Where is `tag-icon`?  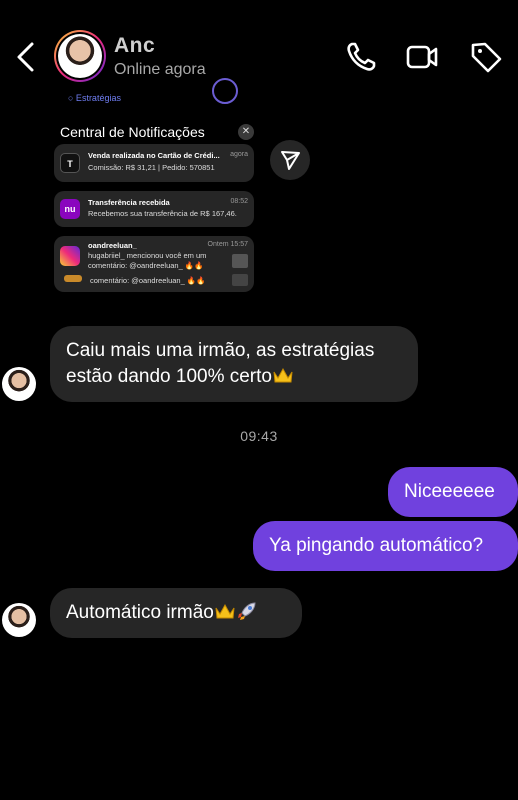
tag-icon is located at coordinates (486, 57).